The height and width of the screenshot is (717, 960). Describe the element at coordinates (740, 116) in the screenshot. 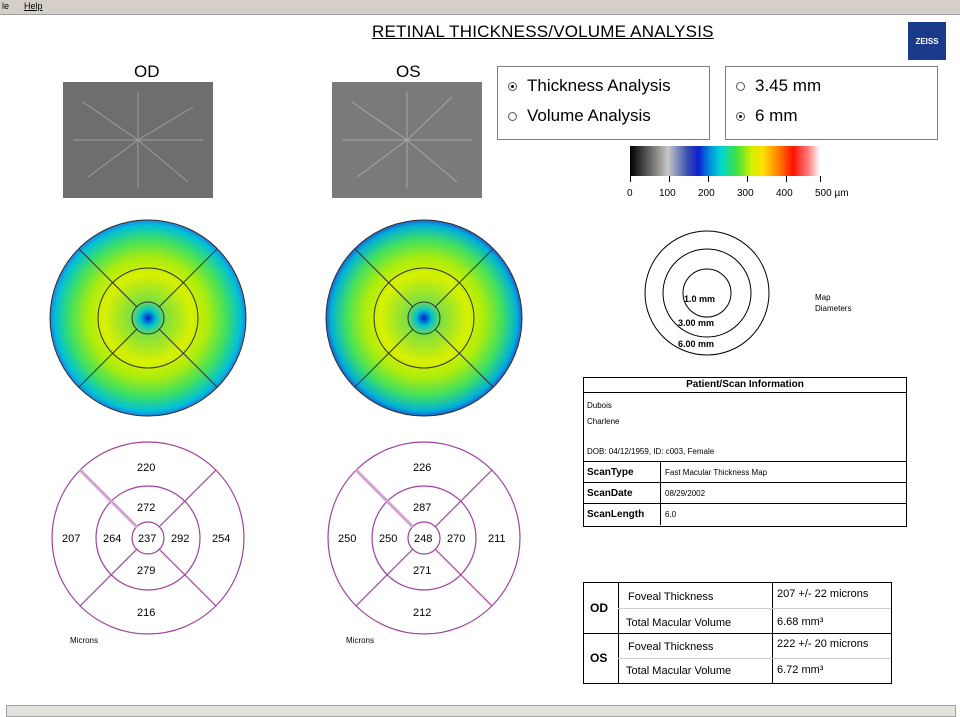

I see `diameter-6-radio` at that location.